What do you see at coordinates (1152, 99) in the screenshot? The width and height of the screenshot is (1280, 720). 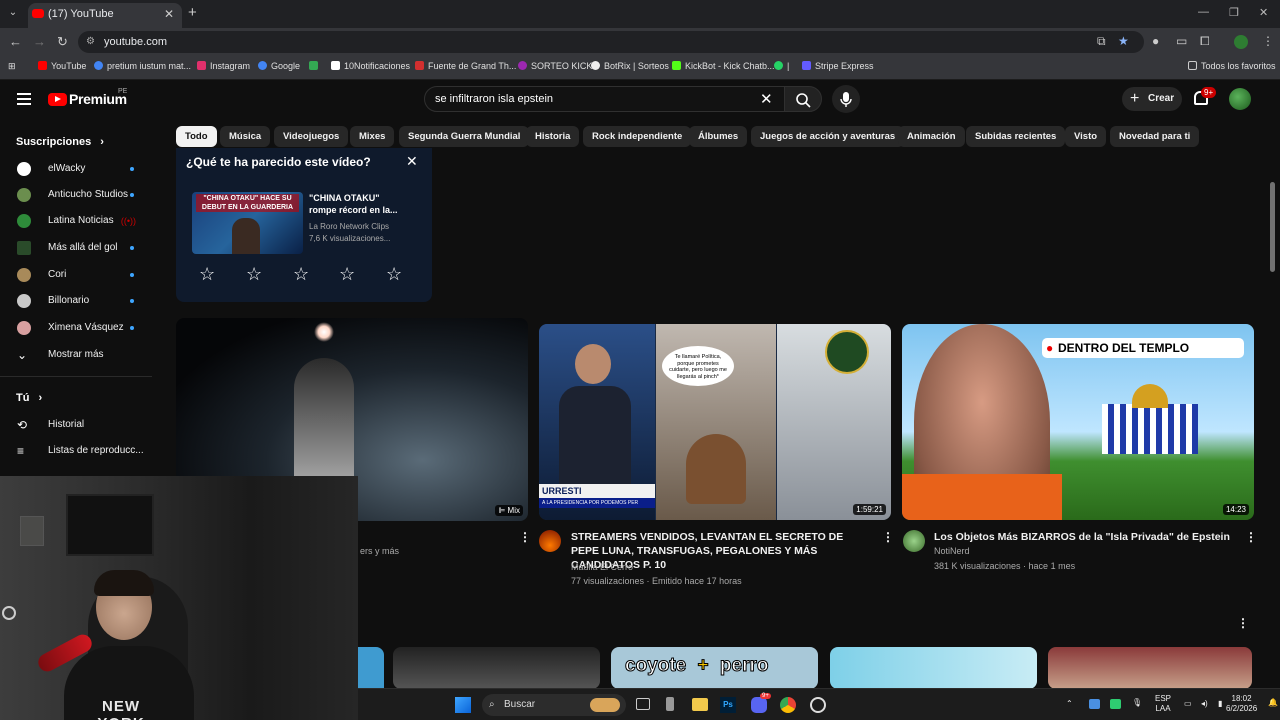 I see `create-button: + Crear` at bounding box center [1152, 99].